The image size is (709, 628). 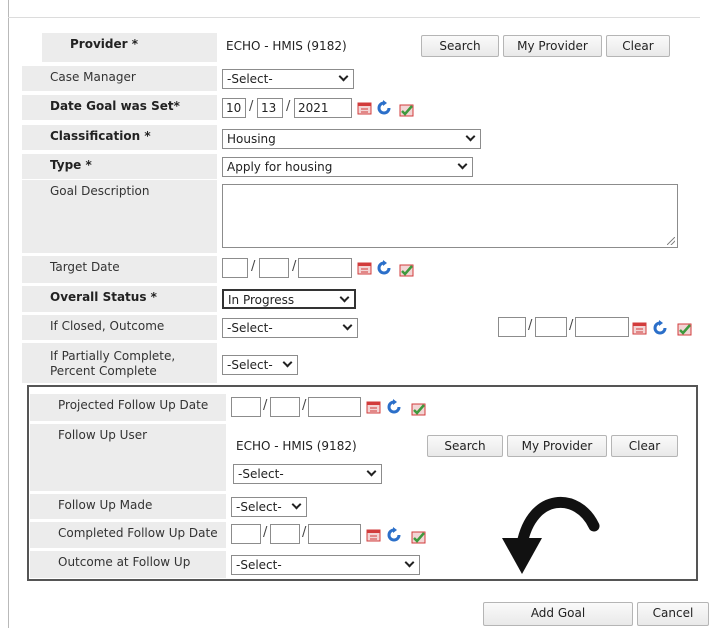 I want to click on projected-follow-up-label: Projected Follow Up Date, so click(x=128, y=407).